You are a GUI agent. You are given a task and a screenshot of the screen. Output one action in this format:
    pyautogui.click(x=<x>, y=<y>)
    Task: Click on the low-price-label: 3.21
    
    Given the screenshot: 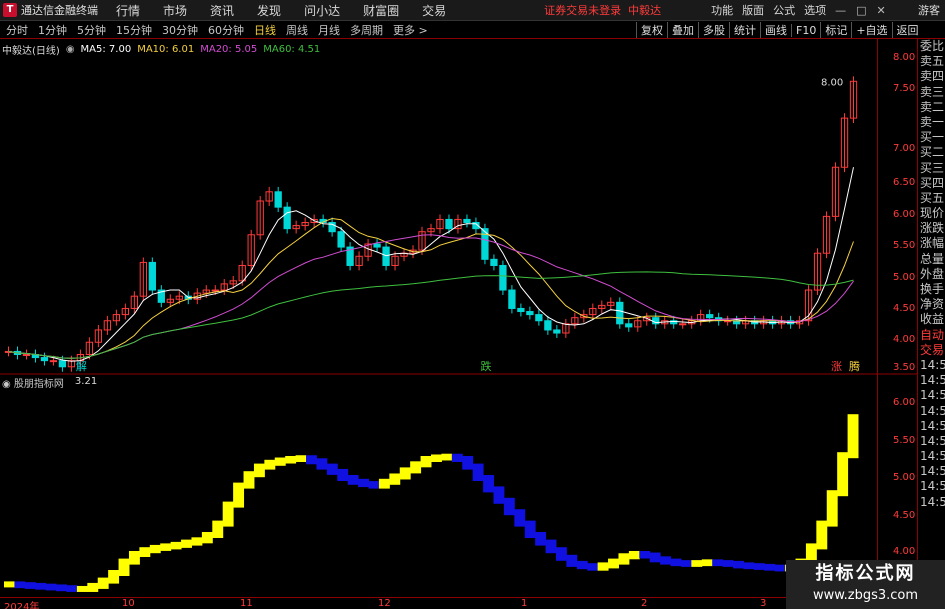 What is the action you would take?
    pyautogui.click(x=86, y=381)
    